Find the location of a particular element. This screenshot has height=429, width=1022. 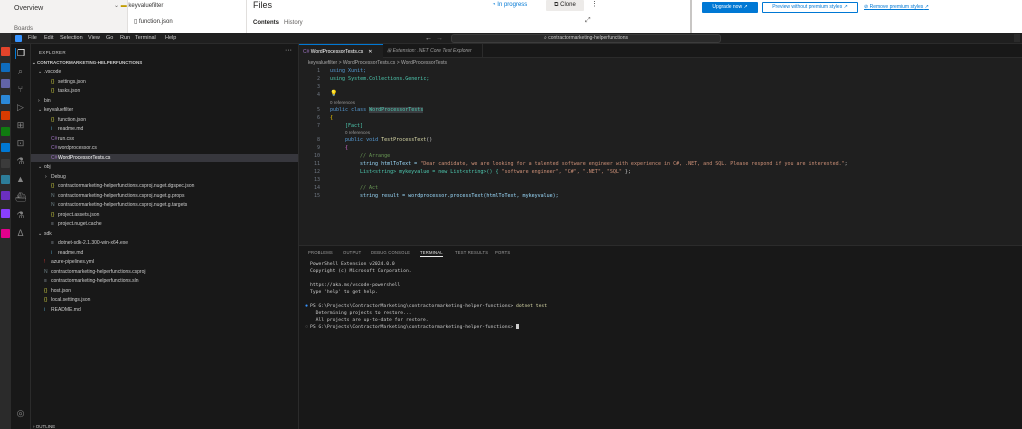

lightbulb-icon: 💡 is located at coordinates (333, 93).